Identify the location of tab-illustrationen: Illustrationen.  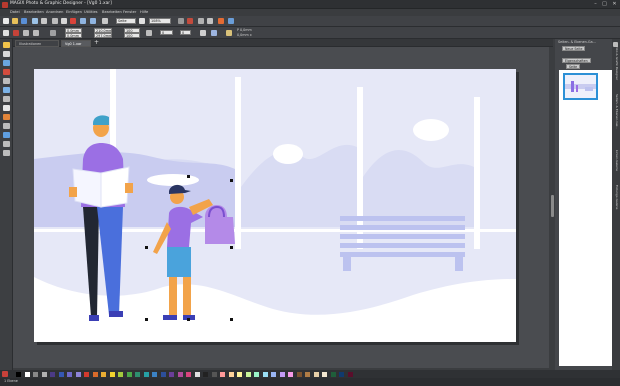
(37, 43).